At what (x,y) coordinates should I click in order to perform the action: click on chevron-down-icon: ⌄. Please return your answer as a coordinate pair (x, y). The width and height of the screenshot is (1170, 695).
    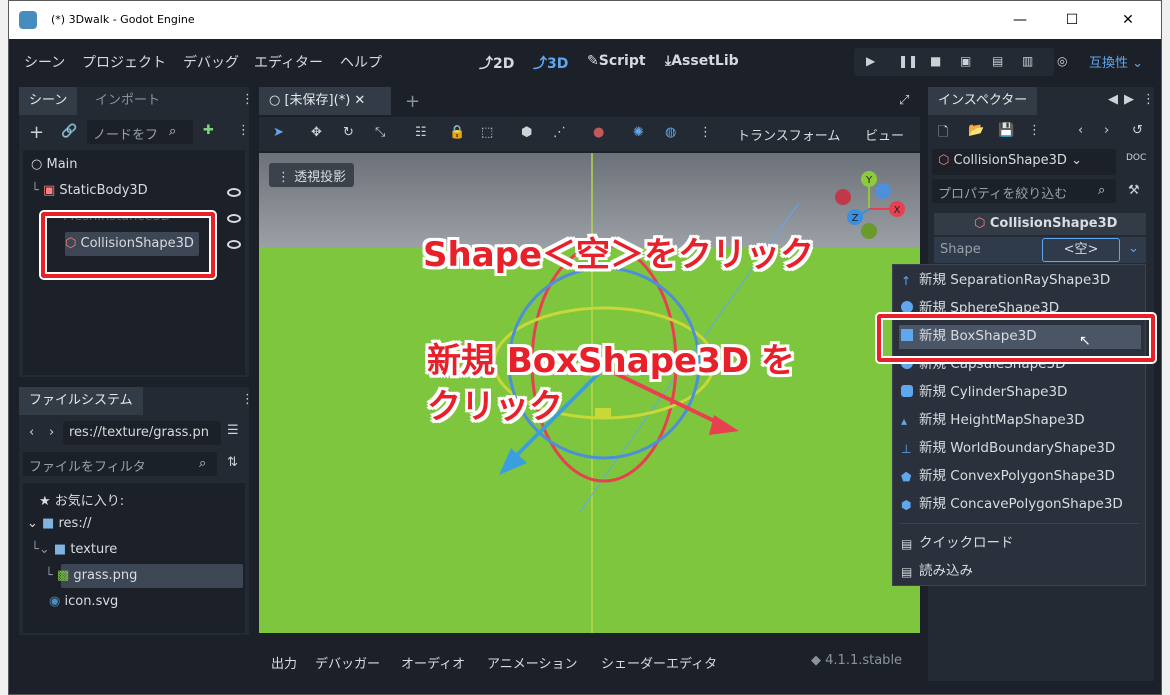
    Looking at the image, I should click on (1133, 248).